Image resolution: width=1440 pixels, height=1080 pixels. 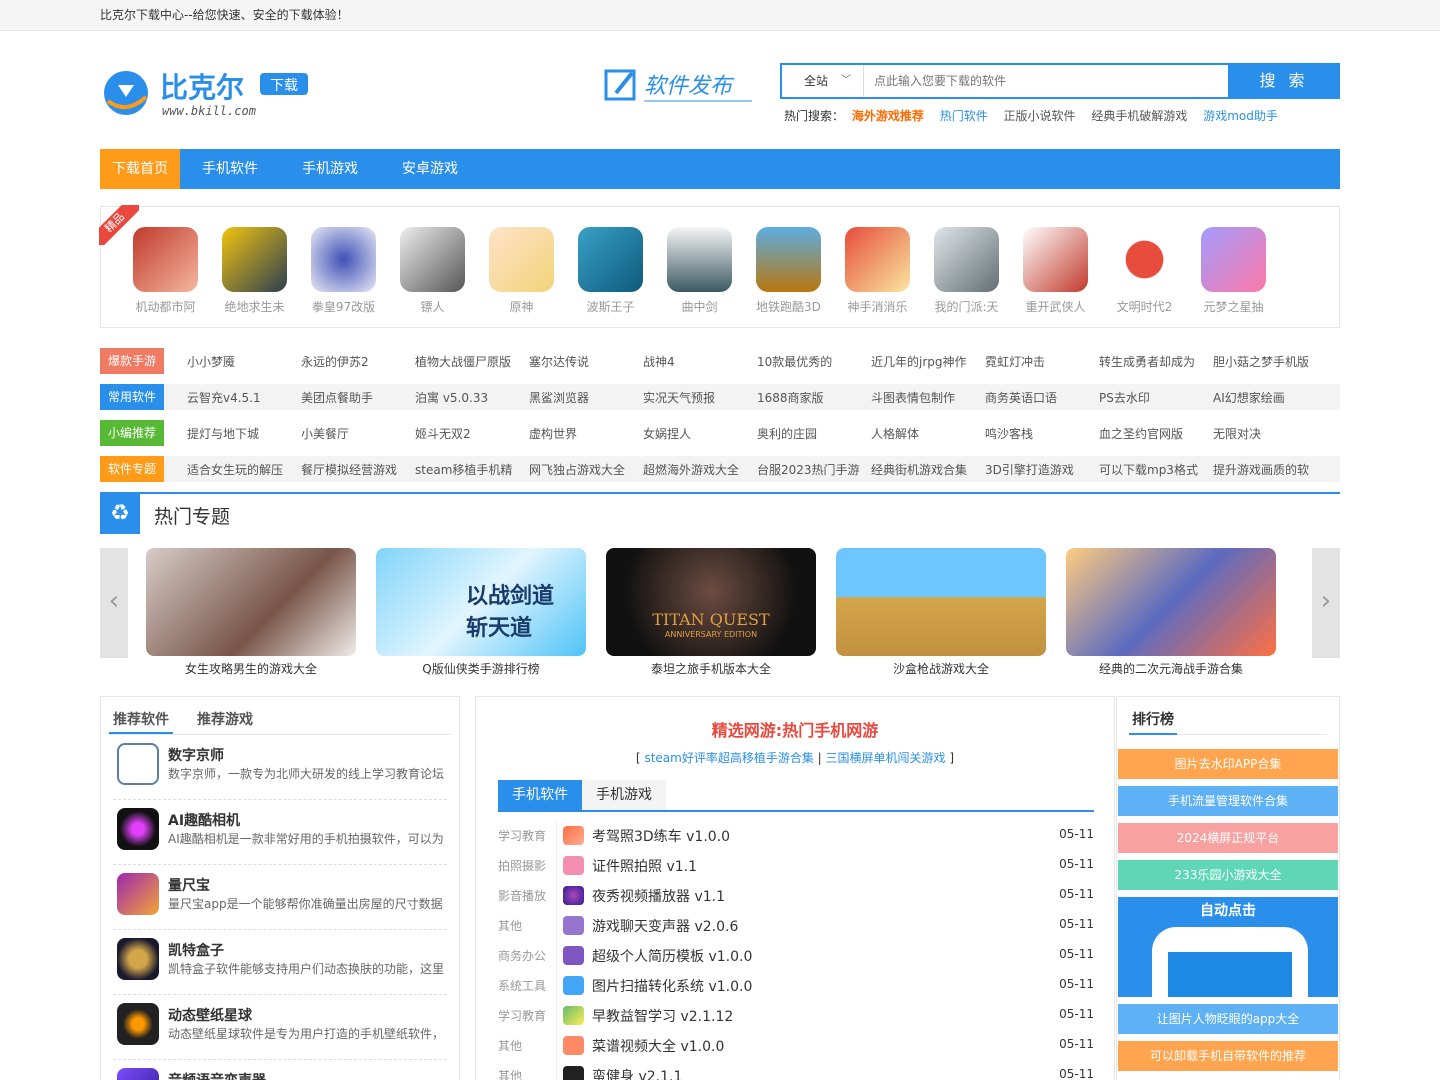 I want to click on category-link: 霓虹灯冲击, so click(x=1042, y=361).